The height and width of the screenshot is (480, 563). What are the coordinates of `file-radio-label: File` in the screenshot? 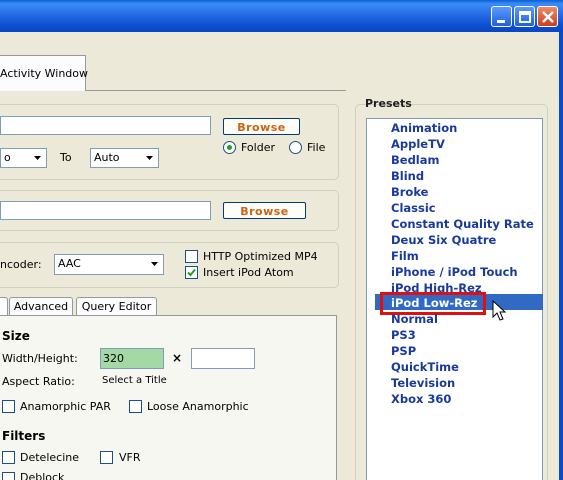 It's located at (316, 147).